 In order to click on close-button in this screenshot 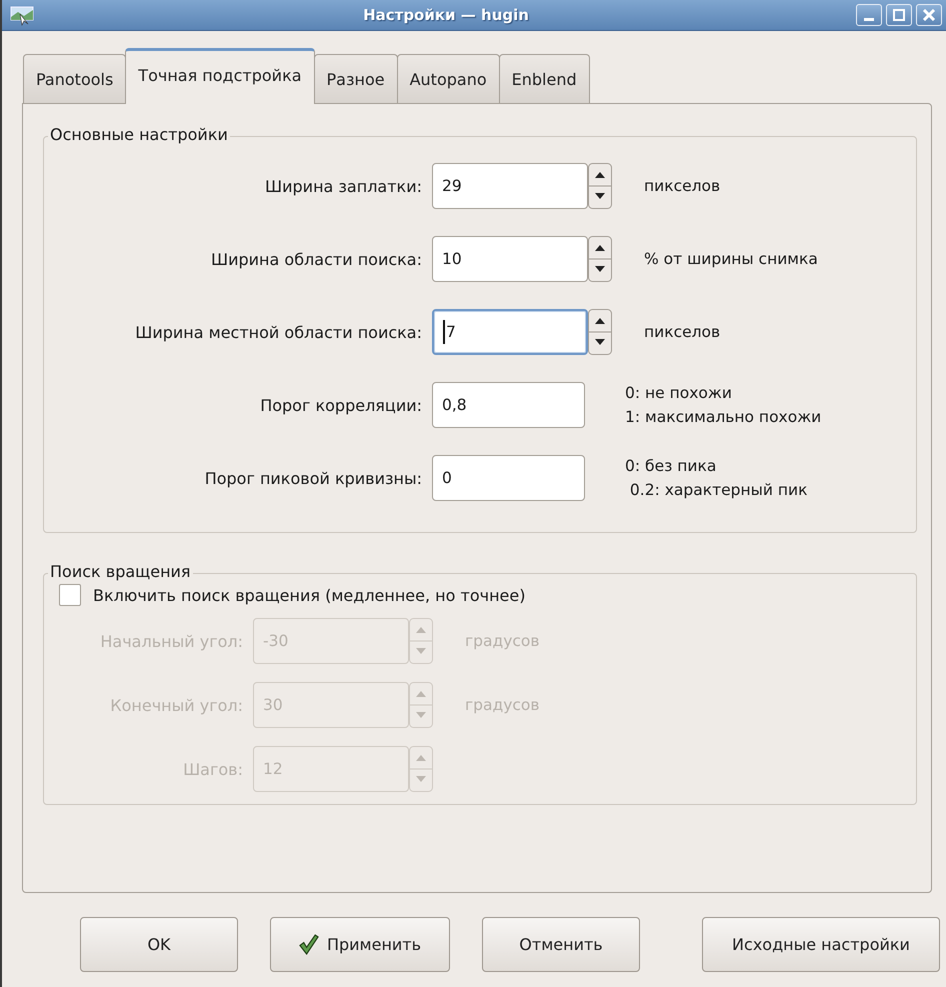, I will do `click(929, 15)`.